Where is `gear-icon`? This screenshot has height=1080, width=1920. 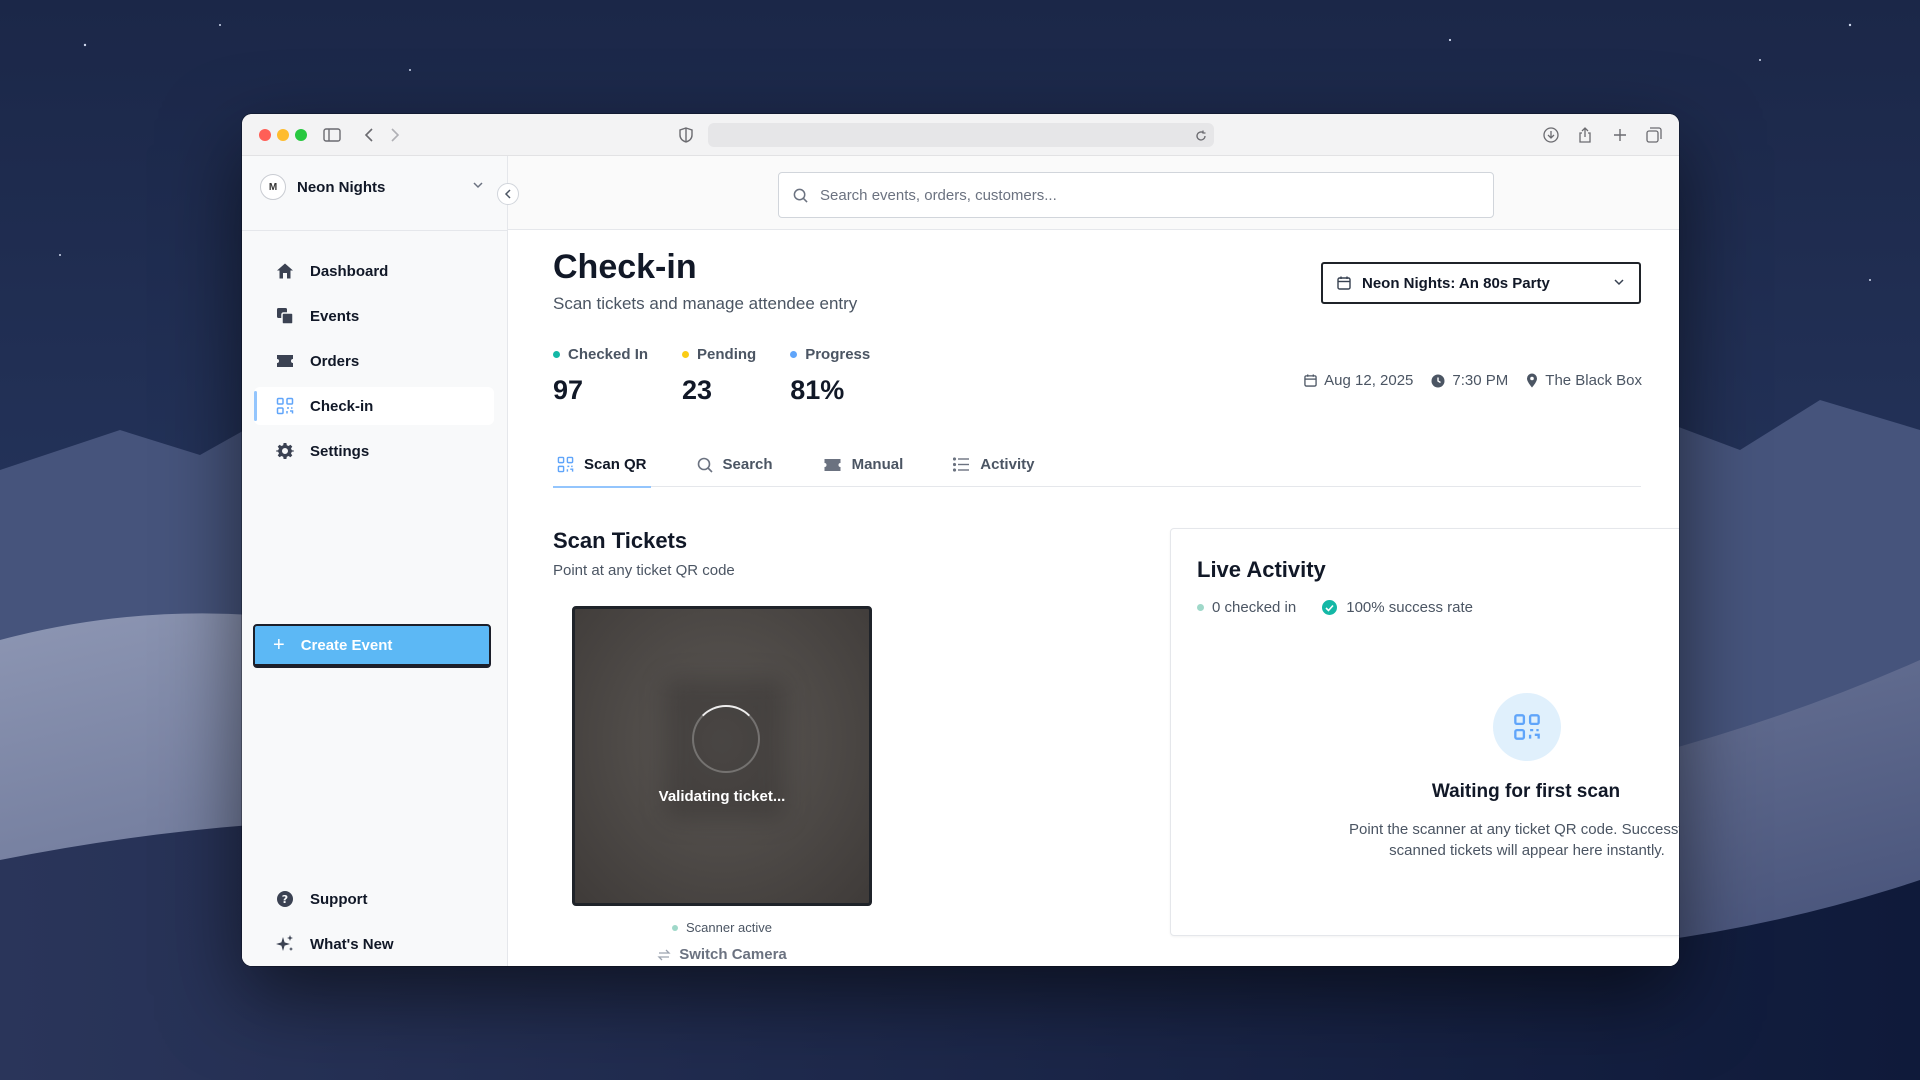 gear-icon is located at coordinates (285, 451).